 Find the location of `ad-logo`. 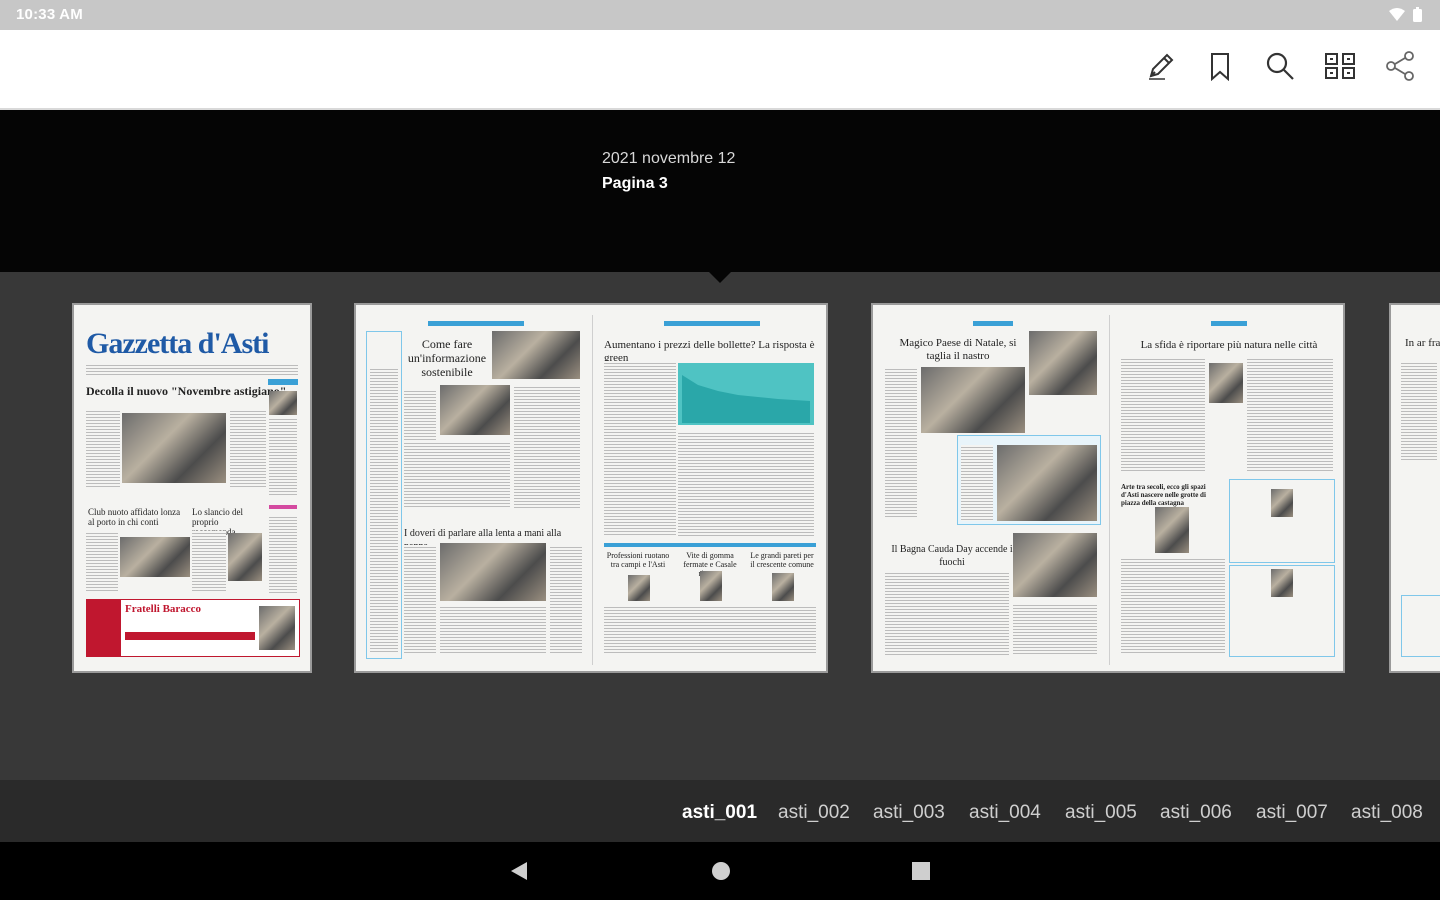

ad-logo is located at coordinates (104, 628).